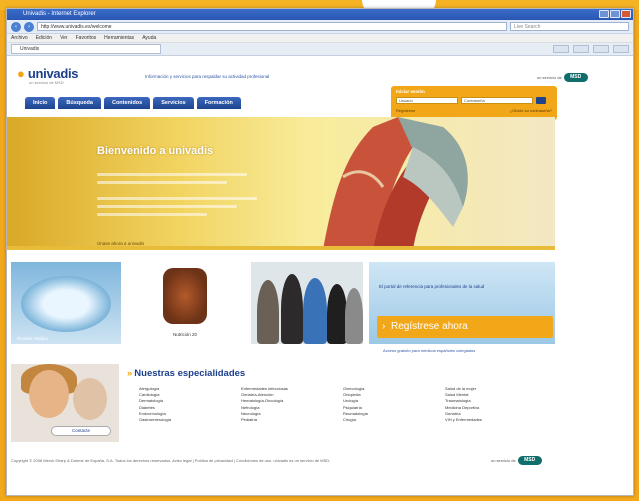 The height and width of the screenshot is (501, 639). I want to click on window-title: Univadis - Internet Explorer, so click(59, 14).